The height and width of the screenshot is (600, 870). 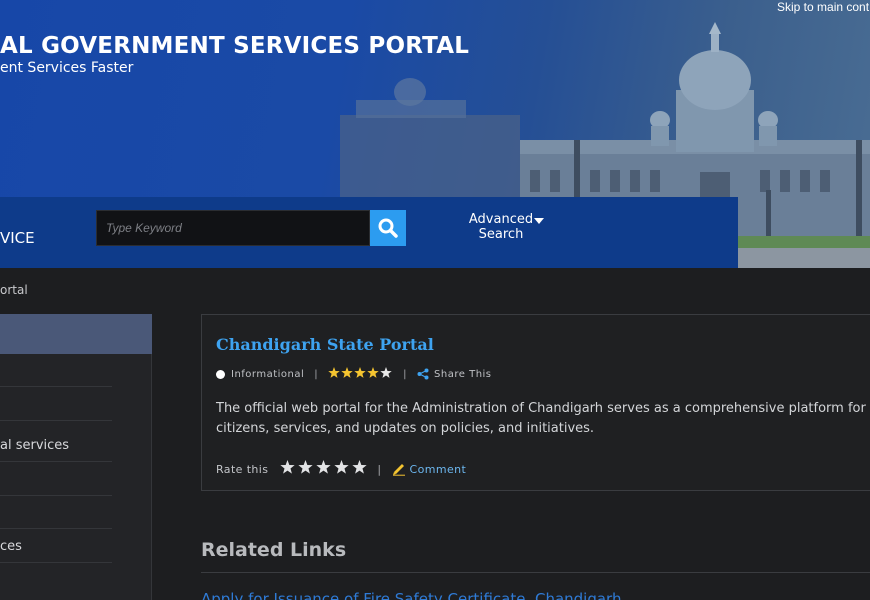 I want to click on search-icon, so click(x=388, y=228).